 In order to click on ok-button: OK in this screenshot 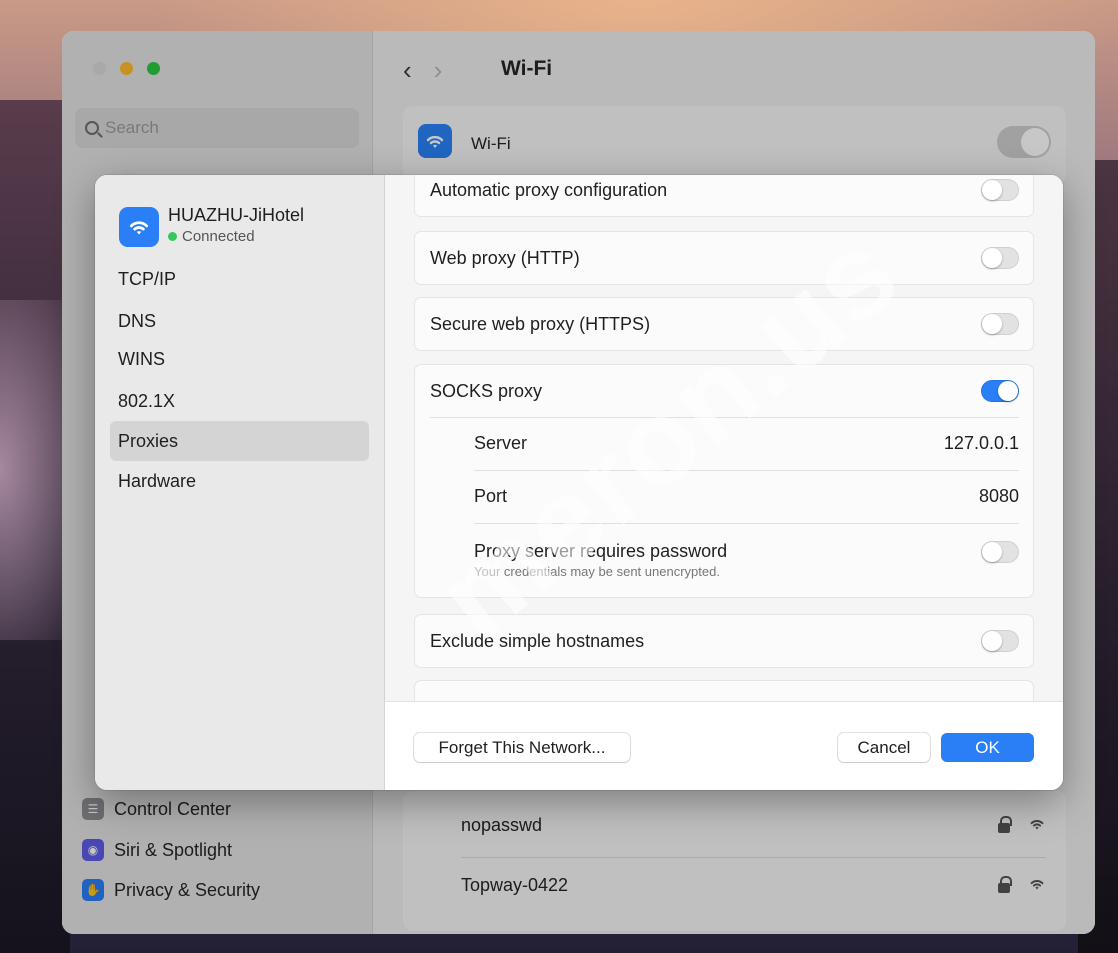, I will do `click(987, 747)`.